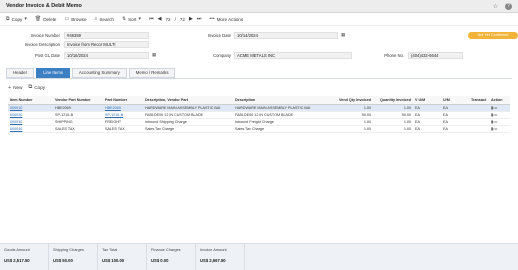 Image resolution: width=518 pixels, height=270 pixels. What do you see at coordinates (78, 115) in the screenshot?
I see `vendor-part-cell: SP-1215-B` at bounding box center [78, 115].